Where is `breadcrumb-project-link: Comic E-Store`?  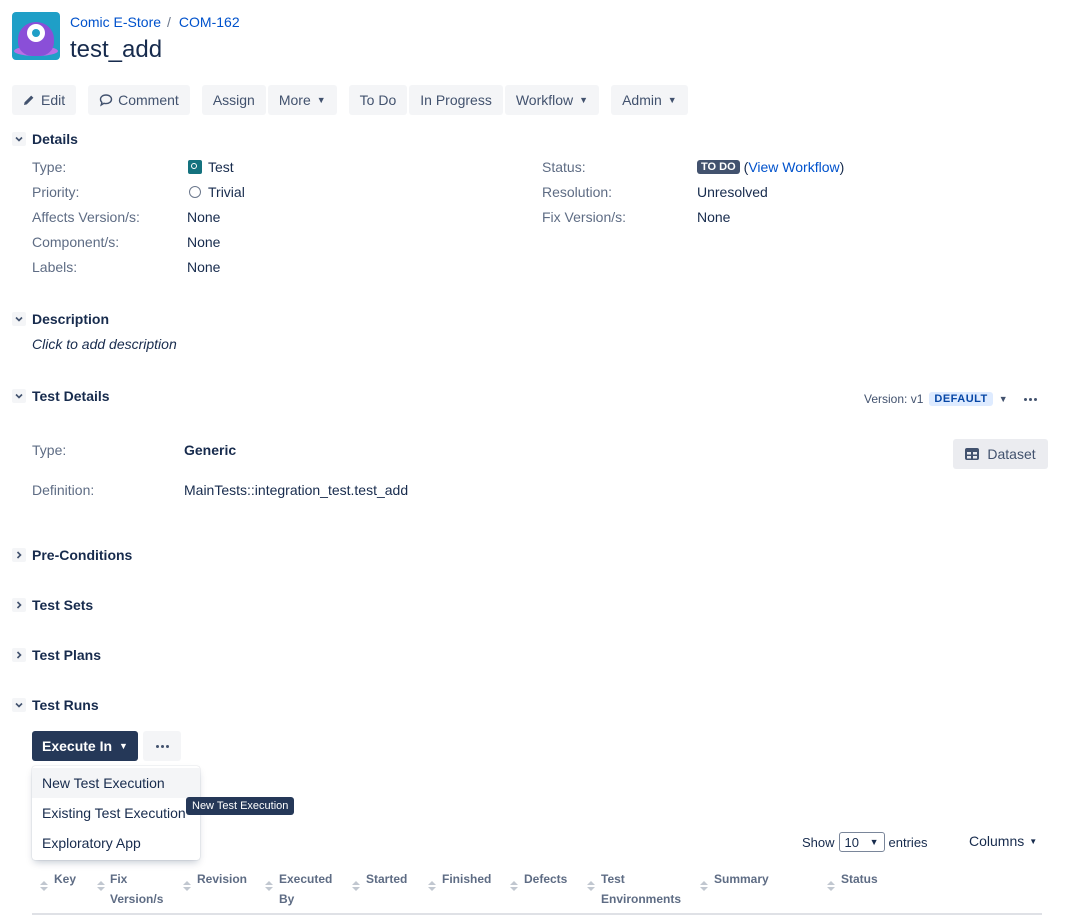
breadcrumb-project-link: Comic E-Store is located at coordinates (115, 22).